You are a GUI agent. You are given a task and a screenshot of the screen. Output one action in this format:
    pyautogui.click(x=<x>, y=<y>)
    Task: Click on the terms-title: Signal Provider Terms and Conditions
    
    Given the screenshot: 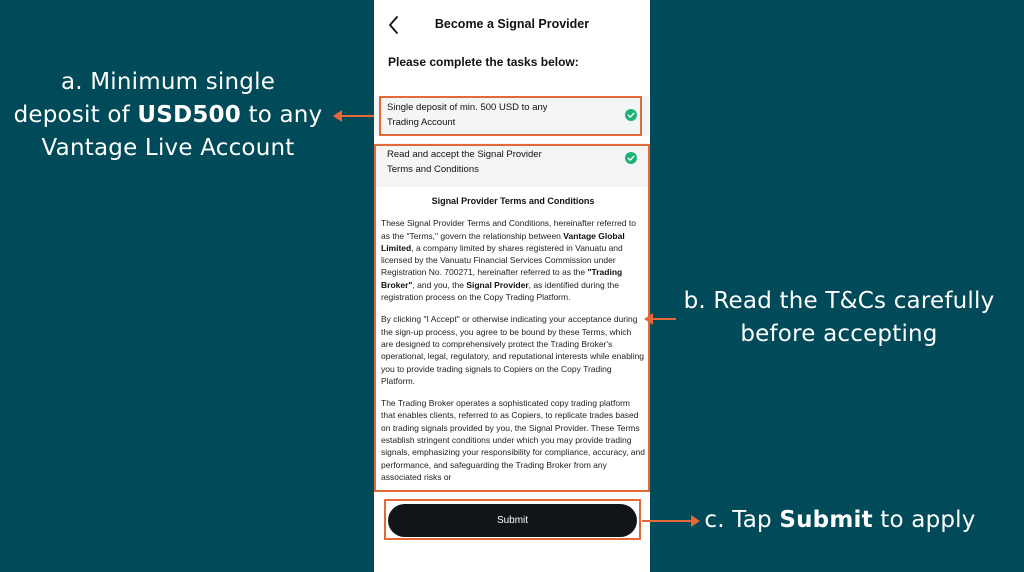 What is the action you would take?
    pyautogui.click(x=513, y=201)
    